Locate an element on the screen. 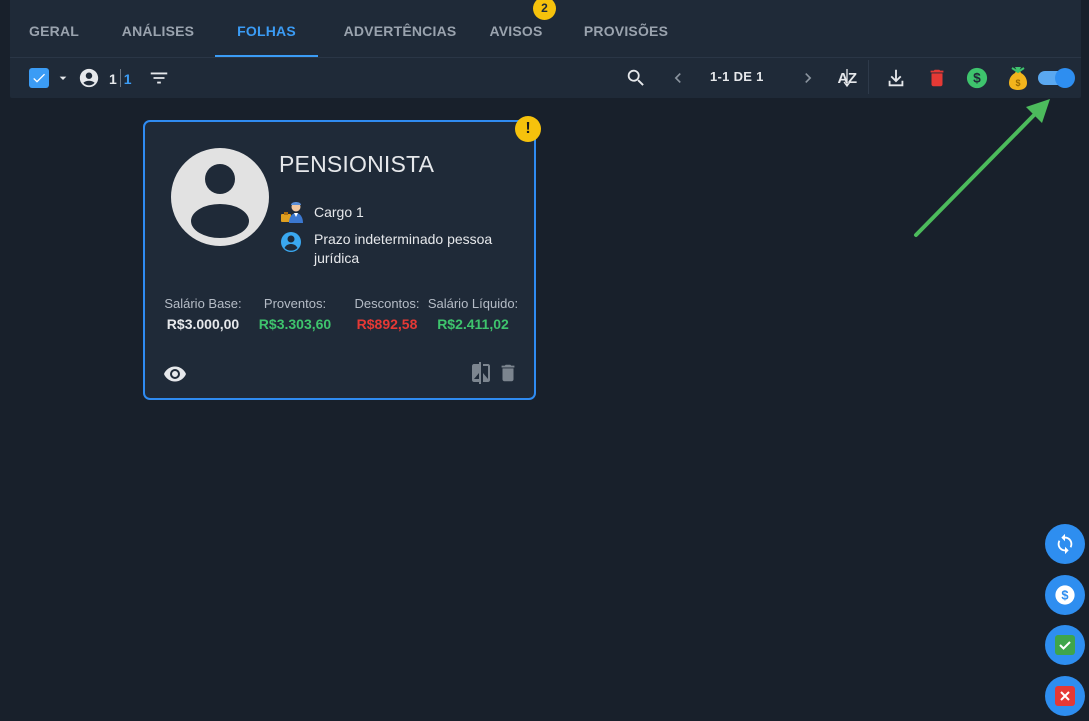 The image size is (1089, 721). search-icon is located at coordinates (635, 77).